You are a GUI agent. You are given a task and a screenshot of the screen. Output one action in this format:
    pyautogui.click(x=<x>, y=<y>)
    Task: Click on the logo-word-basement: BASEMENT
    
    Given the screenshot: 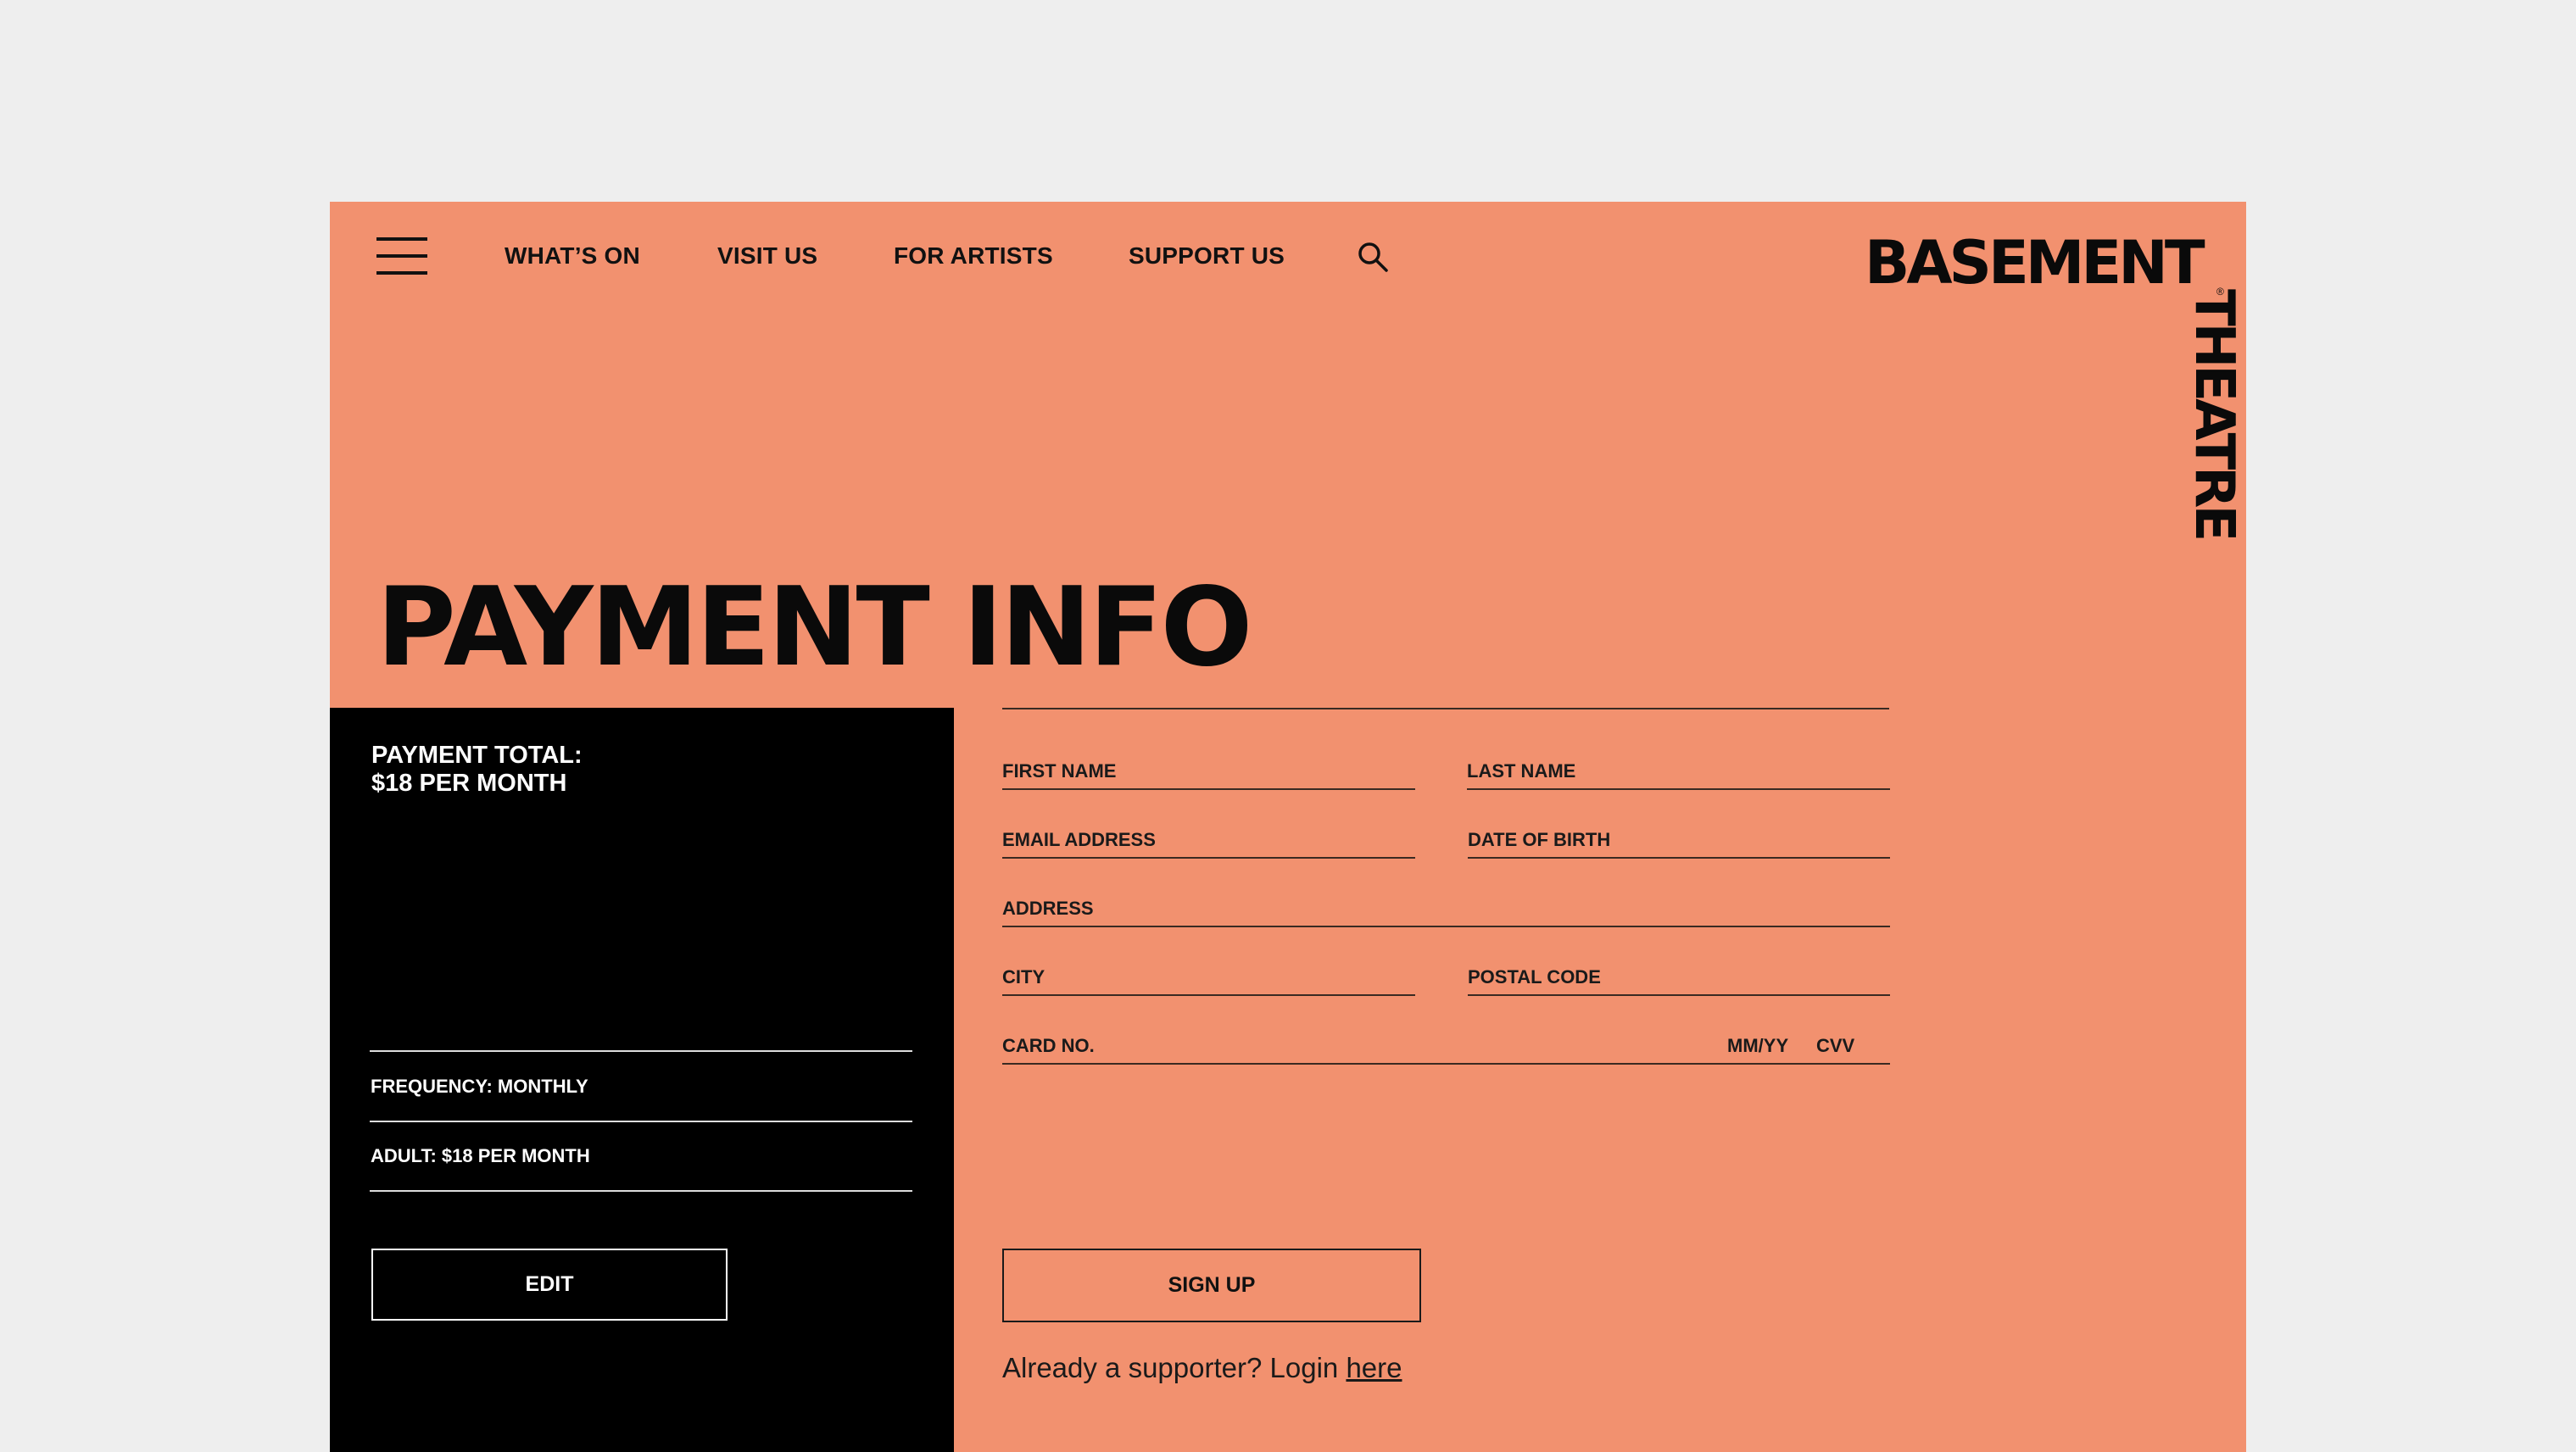 What is the action you would take?
    pyautogui.click(x=2035, y=263)
    